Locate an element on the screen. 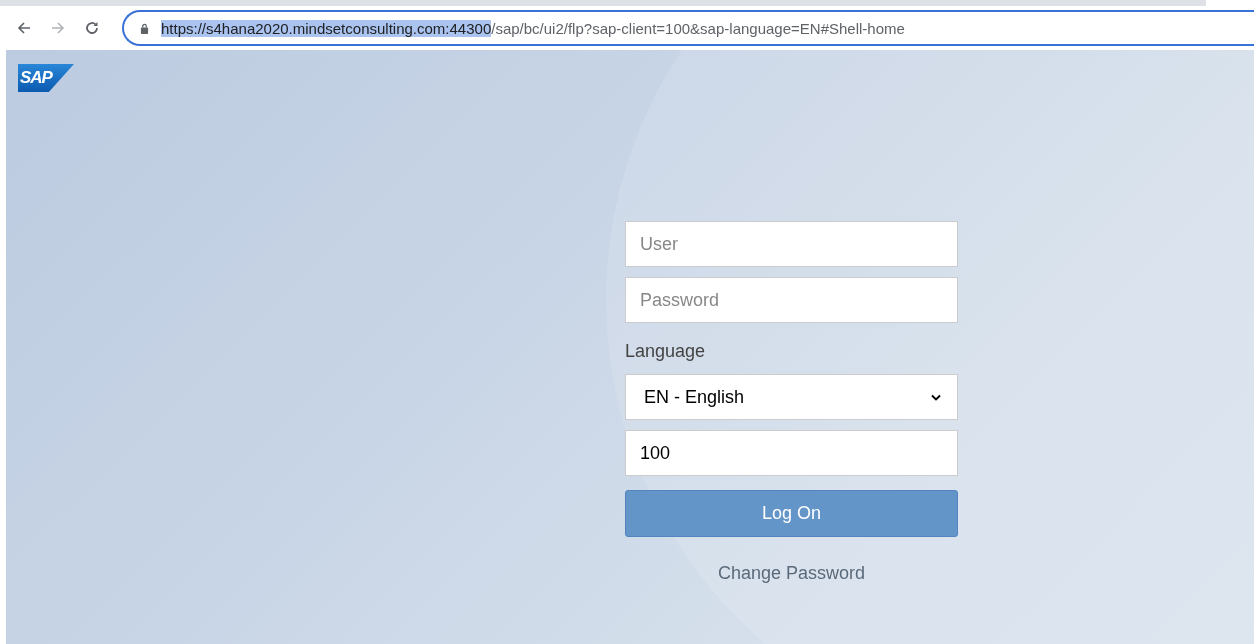 The image size is (1254, 644). url-text: /sap/bc/ui2/flp?sap-client=100&sap-language=EN#Shell-home is located at coordinates (698, 28).